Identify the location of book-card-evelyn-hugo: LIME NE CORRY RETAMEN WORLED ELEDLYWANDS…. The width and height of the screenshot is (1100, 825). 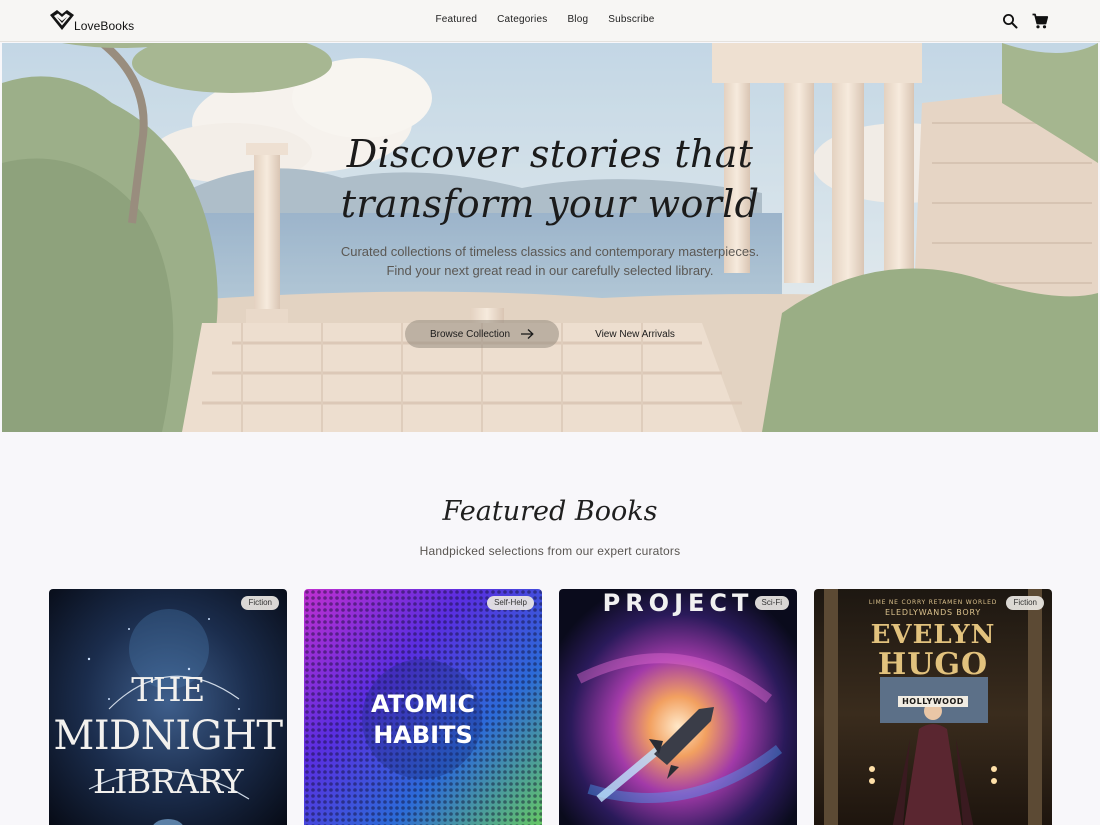
(933, 707).